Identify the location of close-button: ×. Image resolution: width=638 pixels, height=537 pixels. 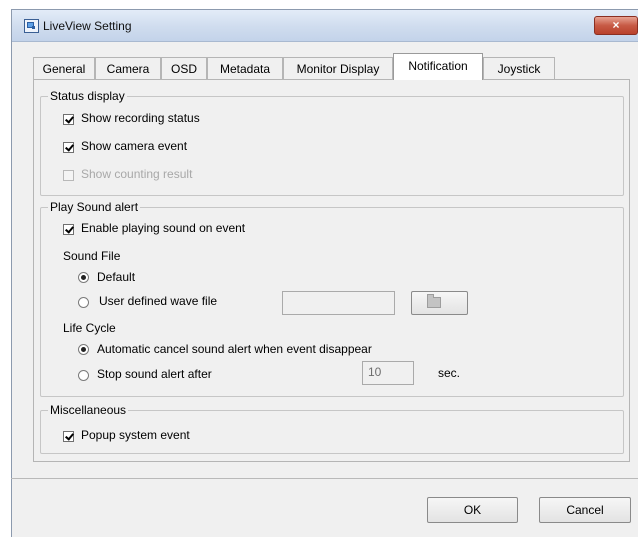
(616, 25).